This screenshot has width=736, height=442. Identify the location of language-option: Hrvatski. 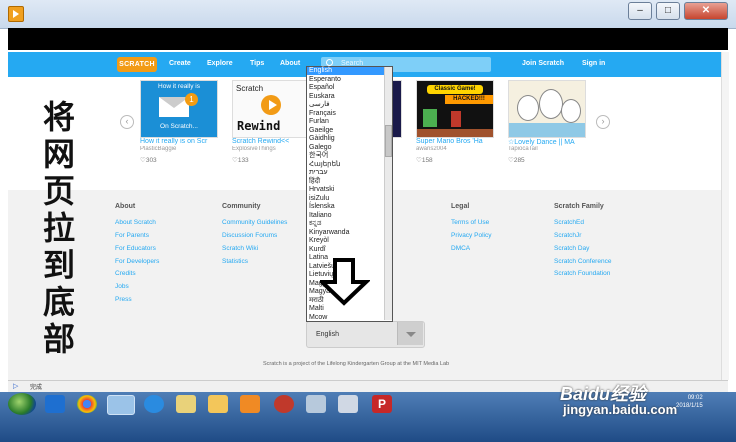
(321, 190).